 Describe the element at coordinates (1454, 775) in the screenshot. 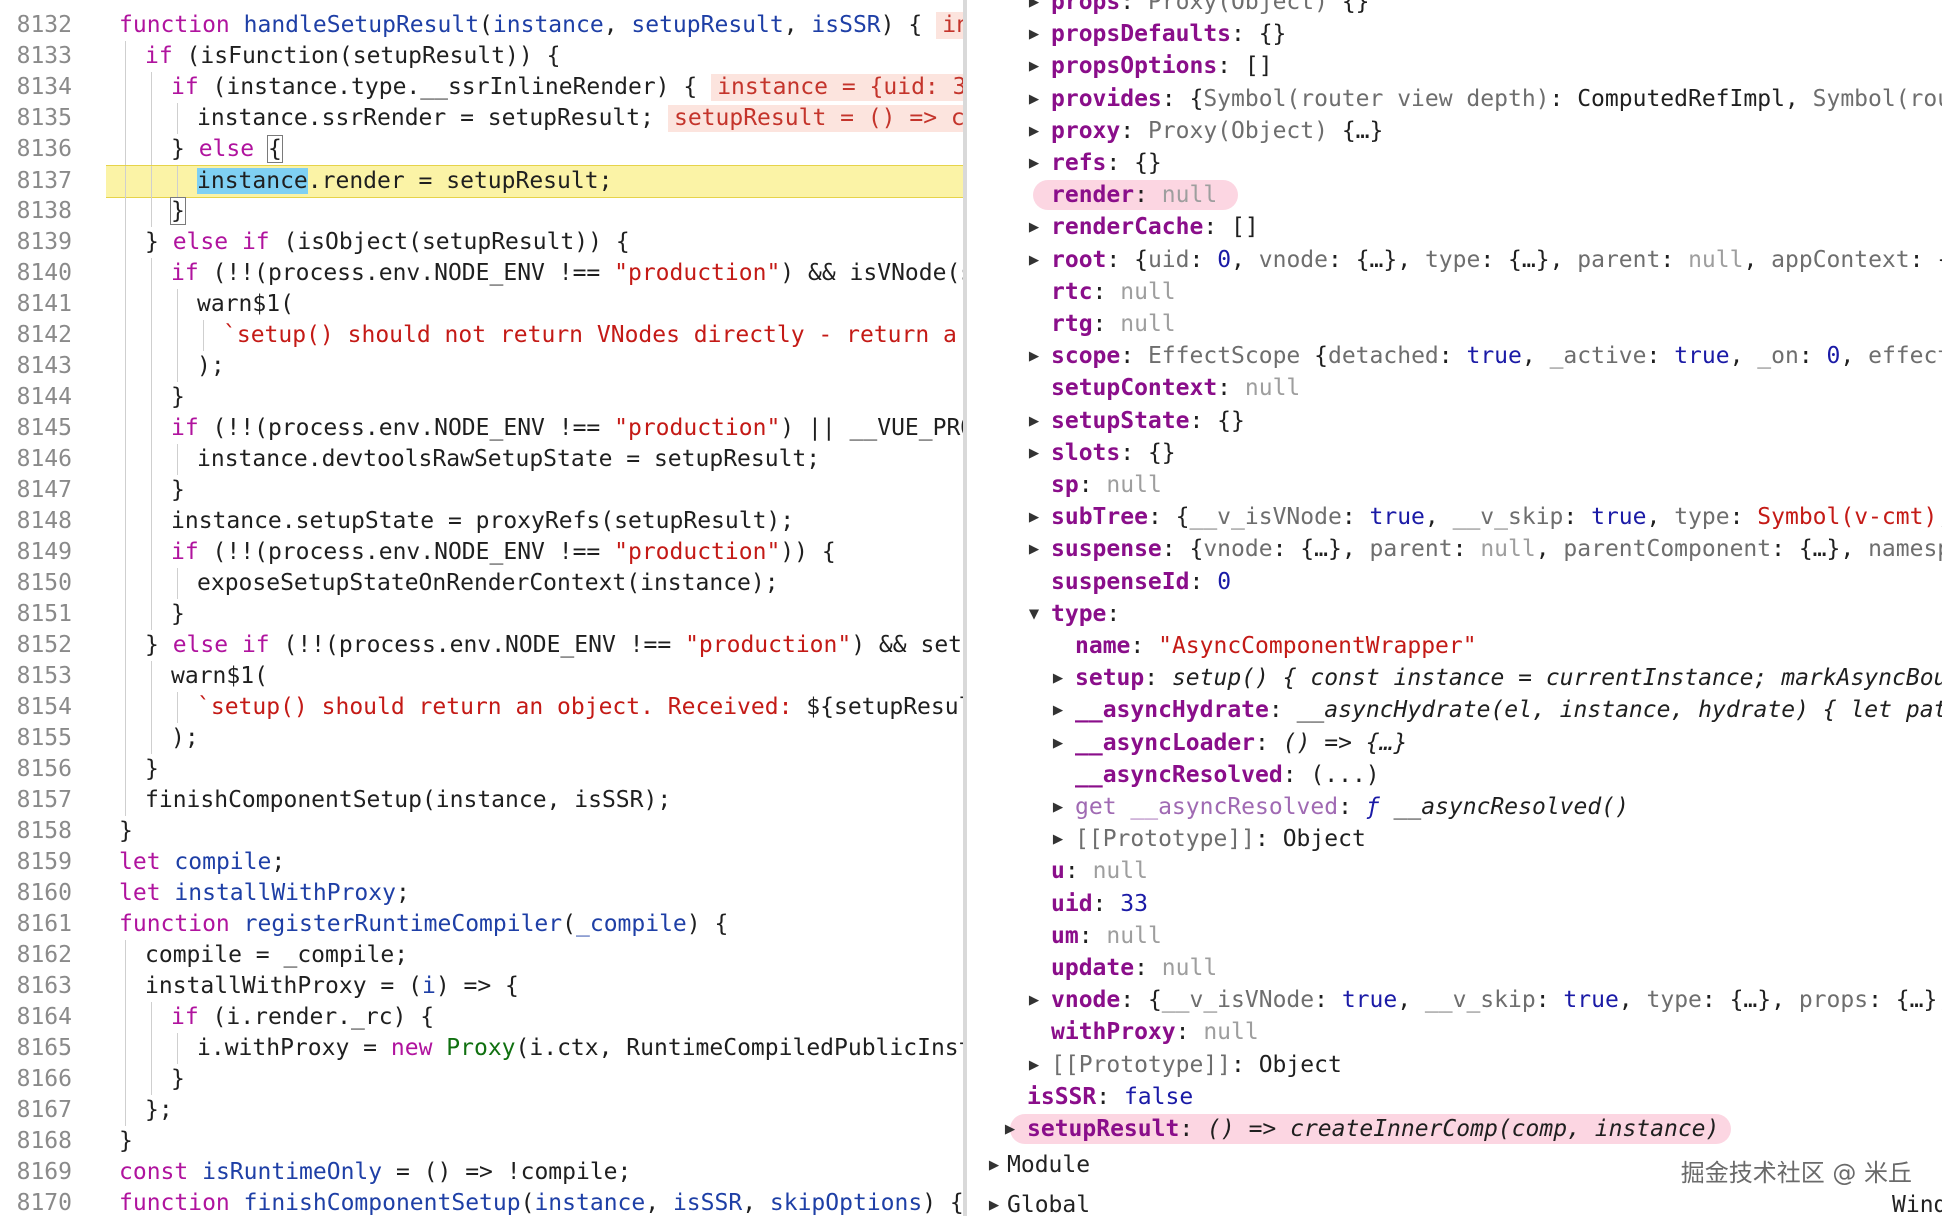

I see `scope-property-row: __asyncResolved: (...)` at that location.